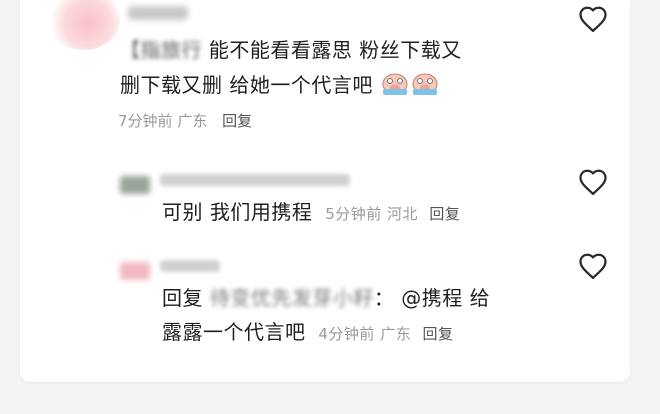 The image size is (660, 414). Describe the element at coordinates (246, 85) in the screenshot. I see `comment-text-line2: 删下载又删 给她一个代言吧` at that location.